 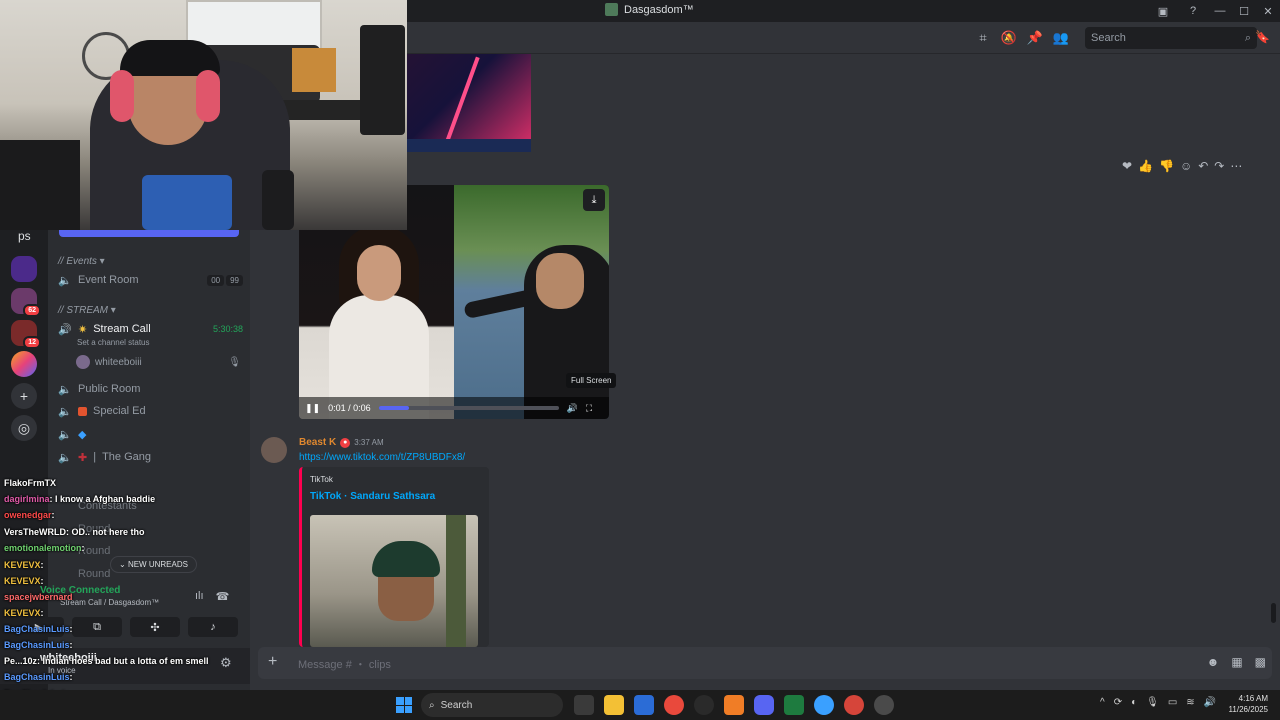 What do you see at coordinates (1171, 38) in the screenshot?
I see `search-input: Search ⌕` at bounding box center [1171, 38].